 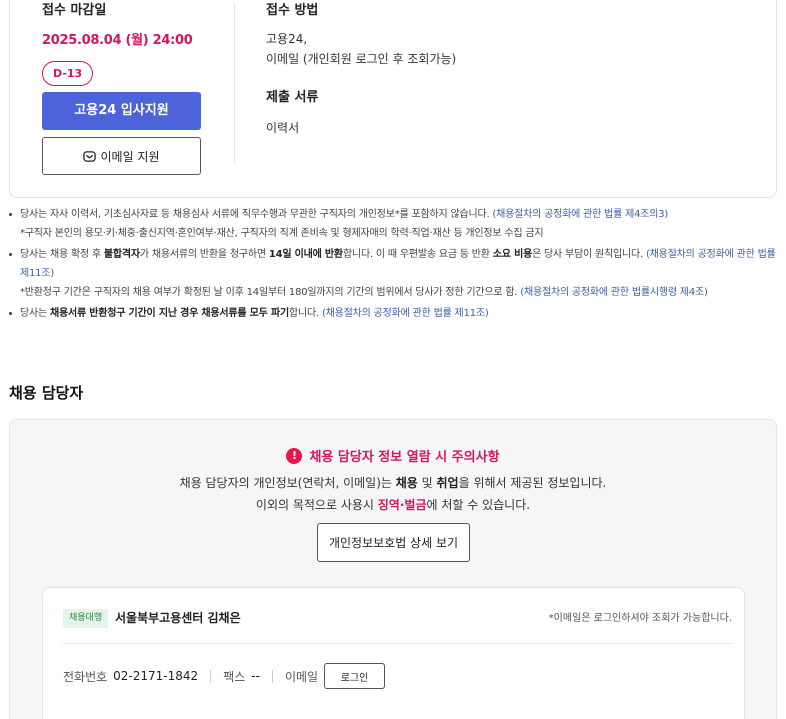 What do you see at coordinates (355, 676) in the screenshot?
I see `login-button: 로그인` at bounding box center [355, 676].